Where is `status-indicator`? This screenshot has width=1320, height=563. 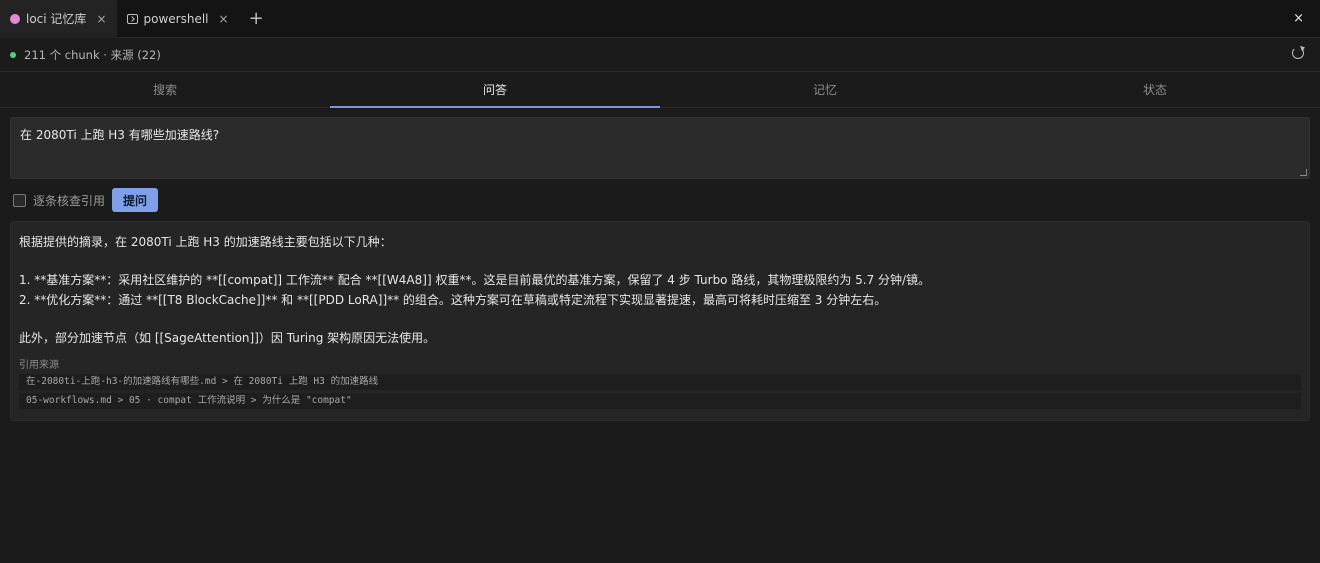 status-indicator is located at coordinates (13, 54).